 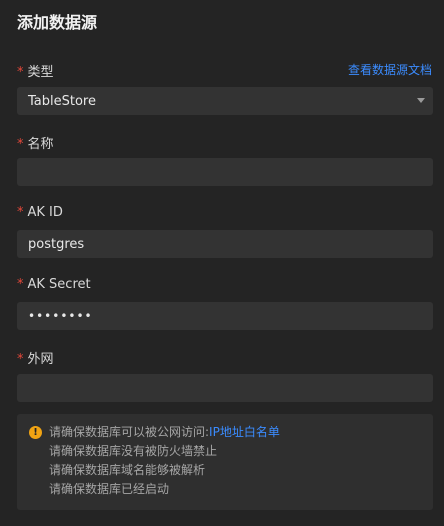 What do you see at coordinates (225, 244) in the screenshot?
I see `ak-id-input: postgres` at bounding box center [225, 244].